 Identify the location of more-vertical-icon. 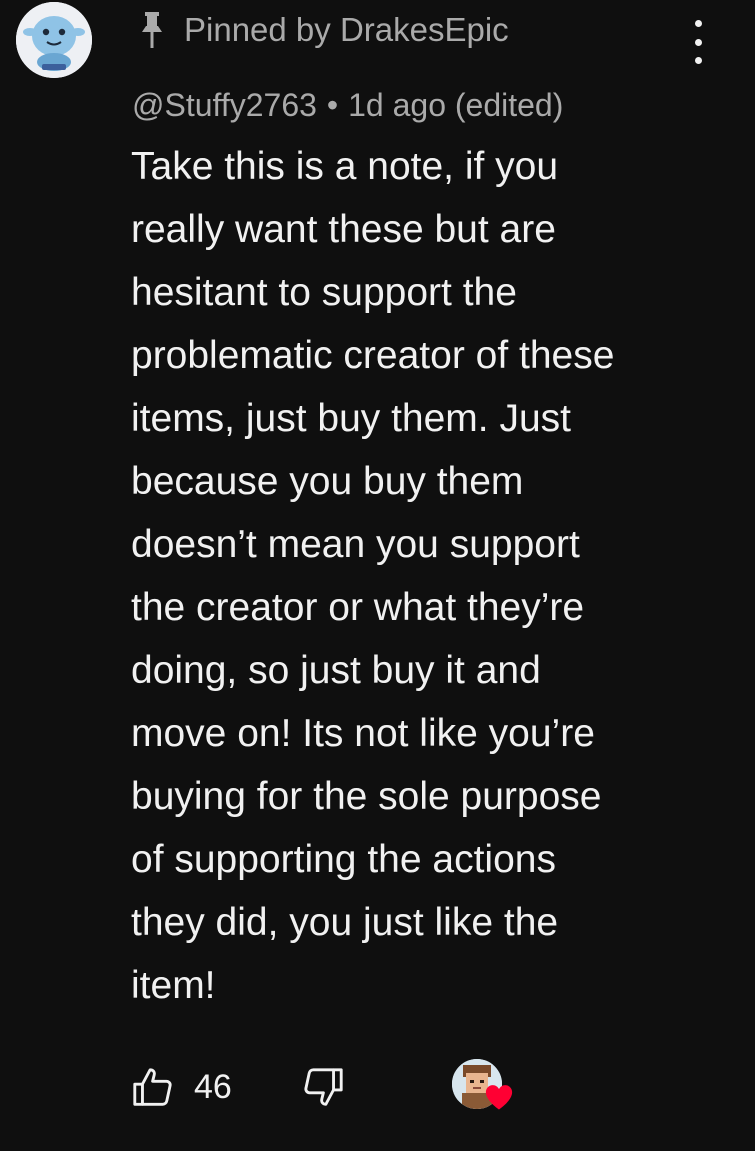
(698, 23).